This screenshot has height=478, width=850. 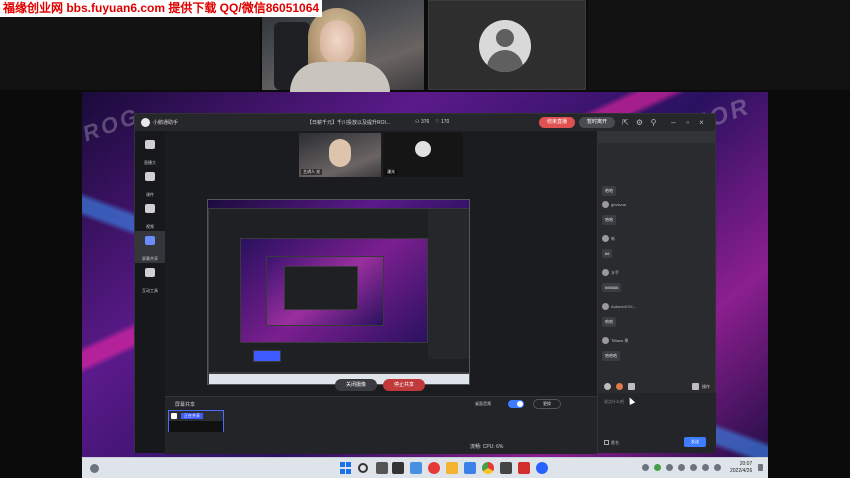 I want to click on pin-icon: ⚲, so click(x=653, y=122).